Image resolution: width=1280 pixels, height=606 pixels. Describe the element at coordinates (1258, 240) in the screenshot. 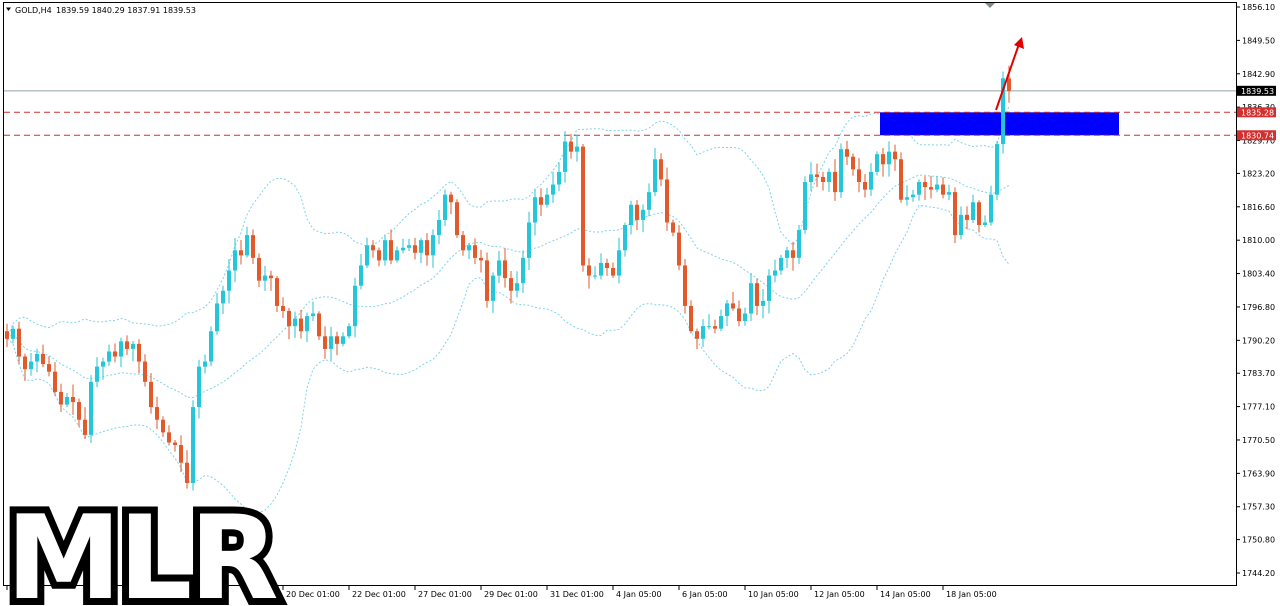

I see `price-axis-label: 1810.00` at that location.